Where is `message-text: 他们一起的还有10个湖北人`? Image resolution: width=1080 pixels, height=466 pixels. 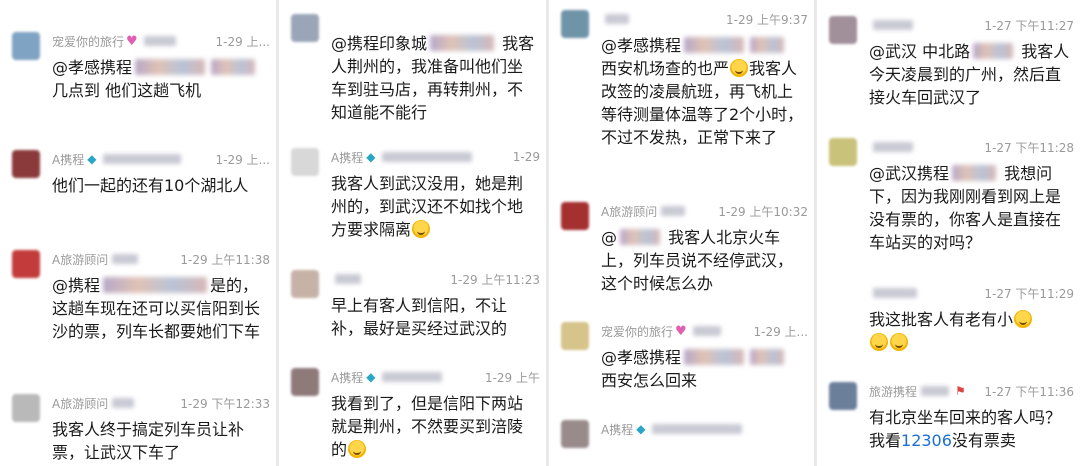
message-text: 他们一起的还有10个湖北人 is located at coordinates (150, 185).